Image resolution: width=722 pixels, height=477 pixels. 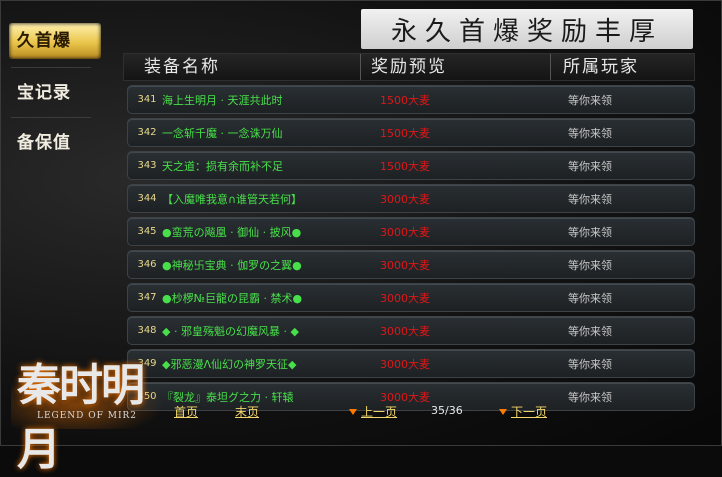 I want to click on row-number: 348, so click(x=147, y=330).